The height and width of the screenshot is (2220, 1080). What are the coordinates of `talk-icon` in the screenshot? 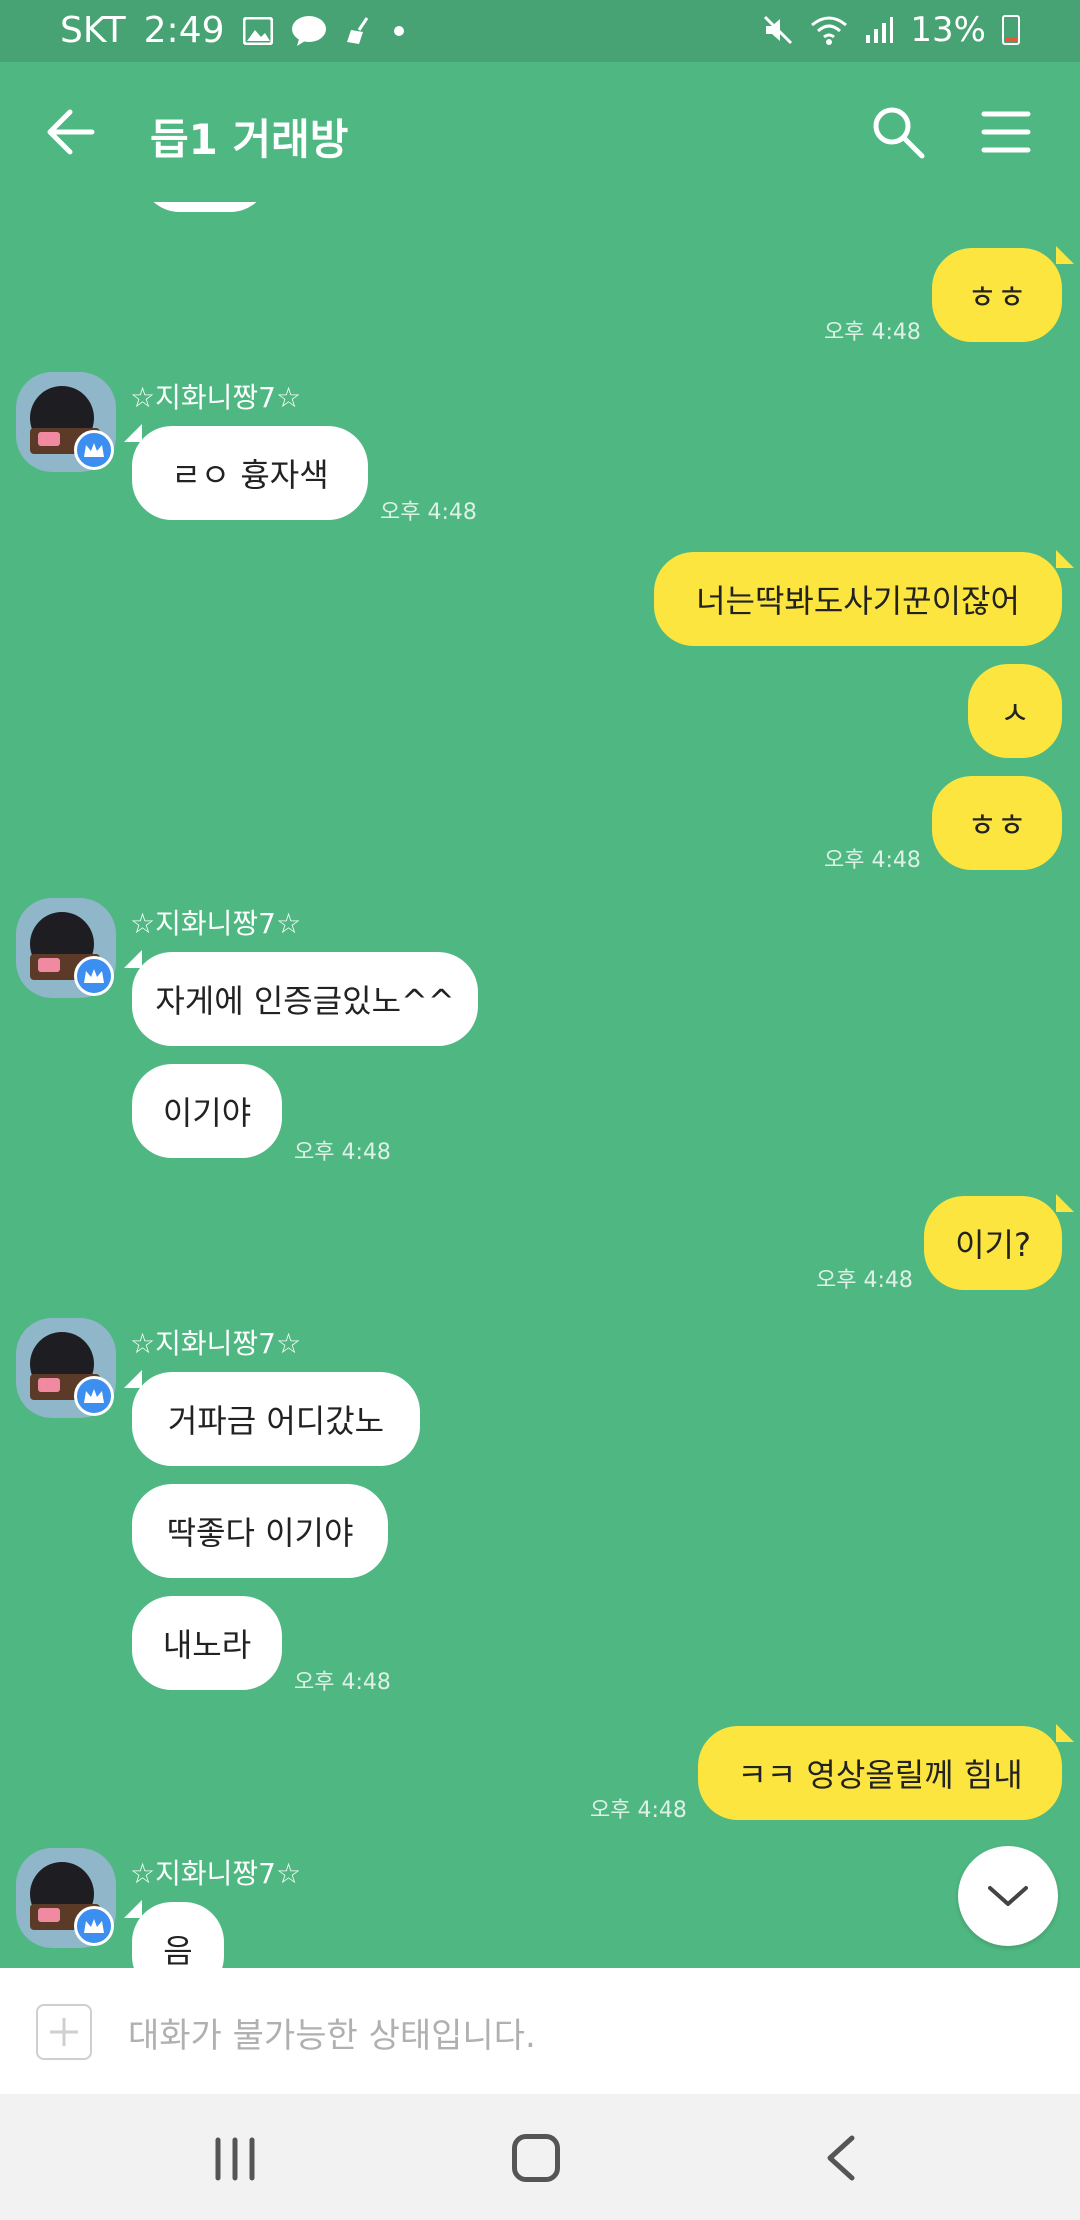 It's located at (309, 31).